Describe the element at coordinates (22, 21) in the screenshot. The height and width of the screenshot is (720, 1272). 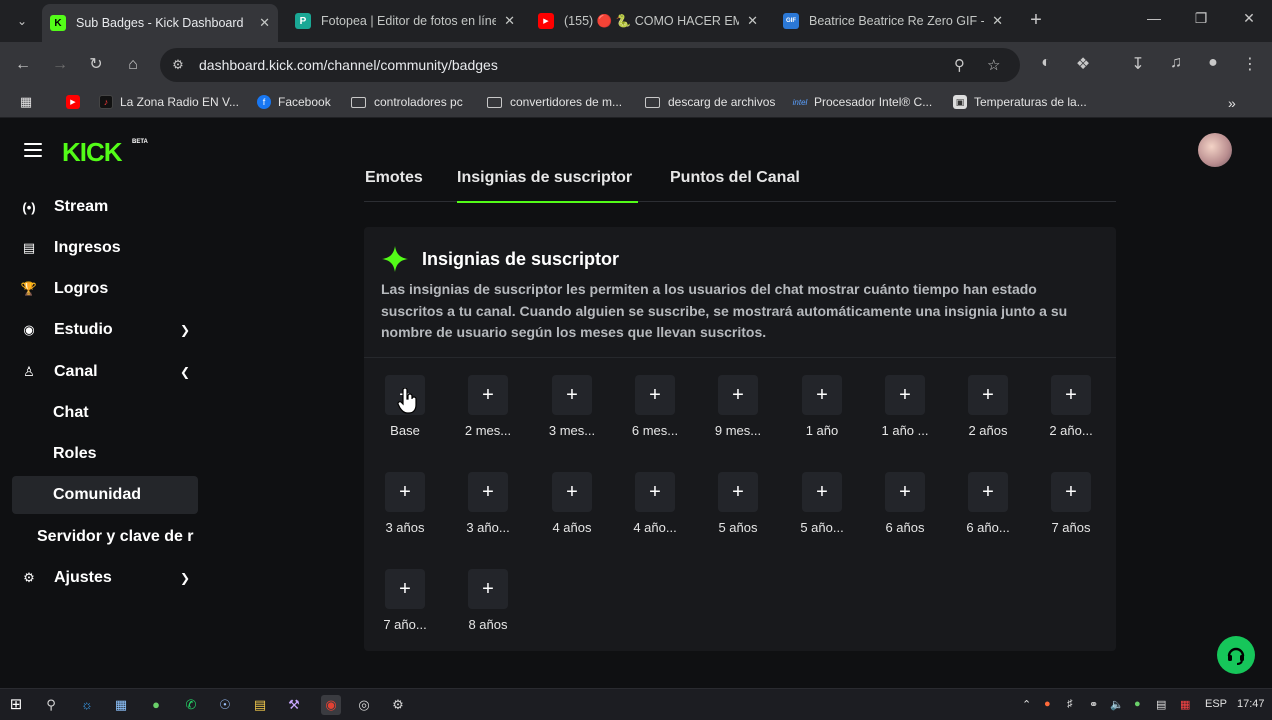
I see `tab-search-chevron-icon: ⌄` at that location.